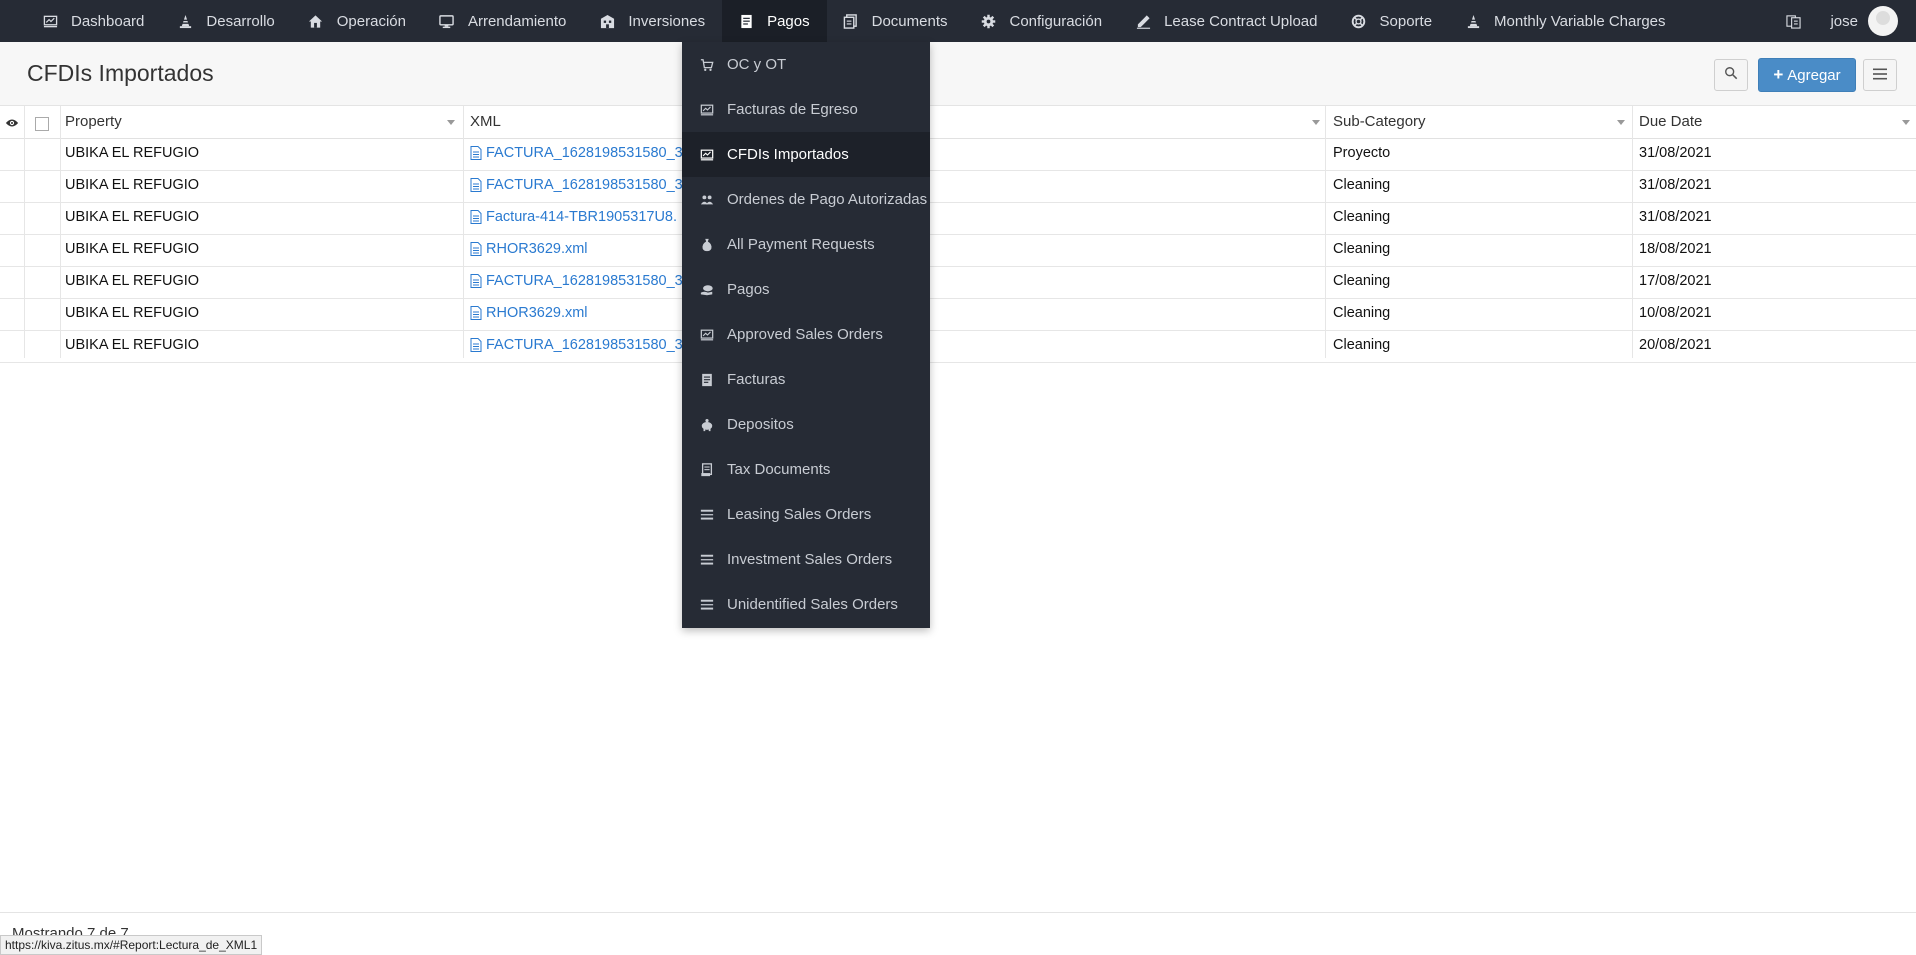  I want to click on nav-arrendamiento: Arrendamiento, so click(503, 21).